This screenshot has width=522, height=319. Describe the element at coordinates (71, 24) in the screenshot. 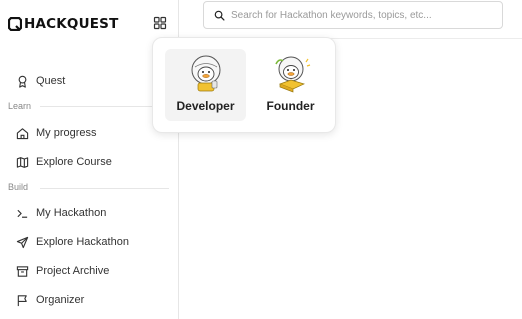

I see `brand-name: HACKQUEST` at that location.